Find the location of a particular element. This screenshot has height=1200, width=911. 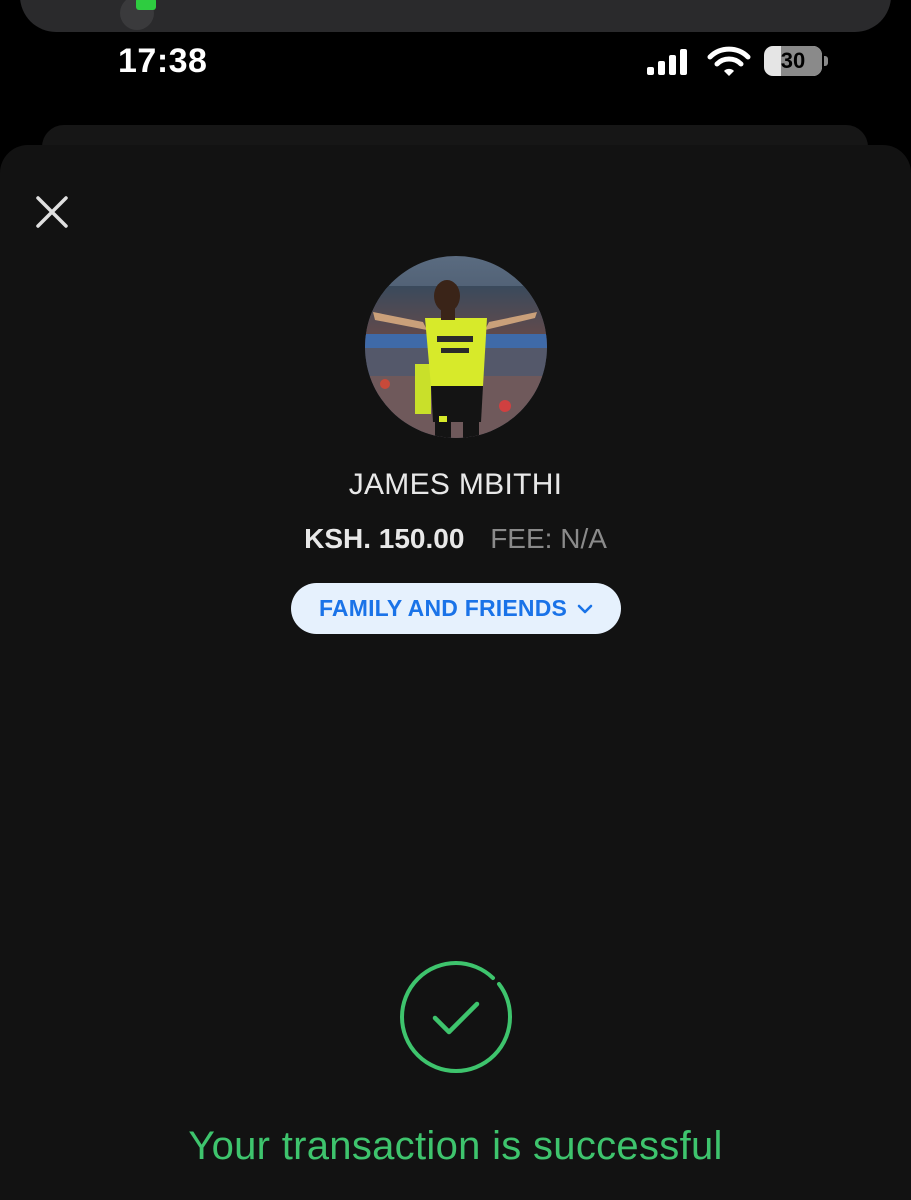

wifi-icon is located at coordinates (729, 61).